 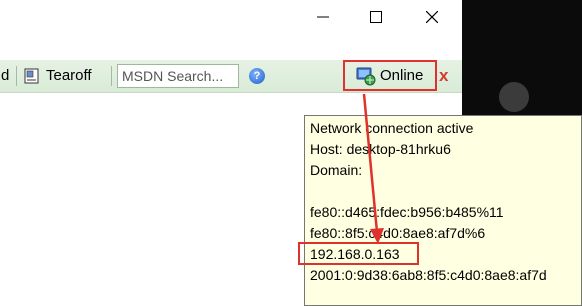 What do you see at coordinates (380, 149) in the screenshot?
I see `tooltip-host: Host: desktop-81hrku6` at bounding box center [380, 149].